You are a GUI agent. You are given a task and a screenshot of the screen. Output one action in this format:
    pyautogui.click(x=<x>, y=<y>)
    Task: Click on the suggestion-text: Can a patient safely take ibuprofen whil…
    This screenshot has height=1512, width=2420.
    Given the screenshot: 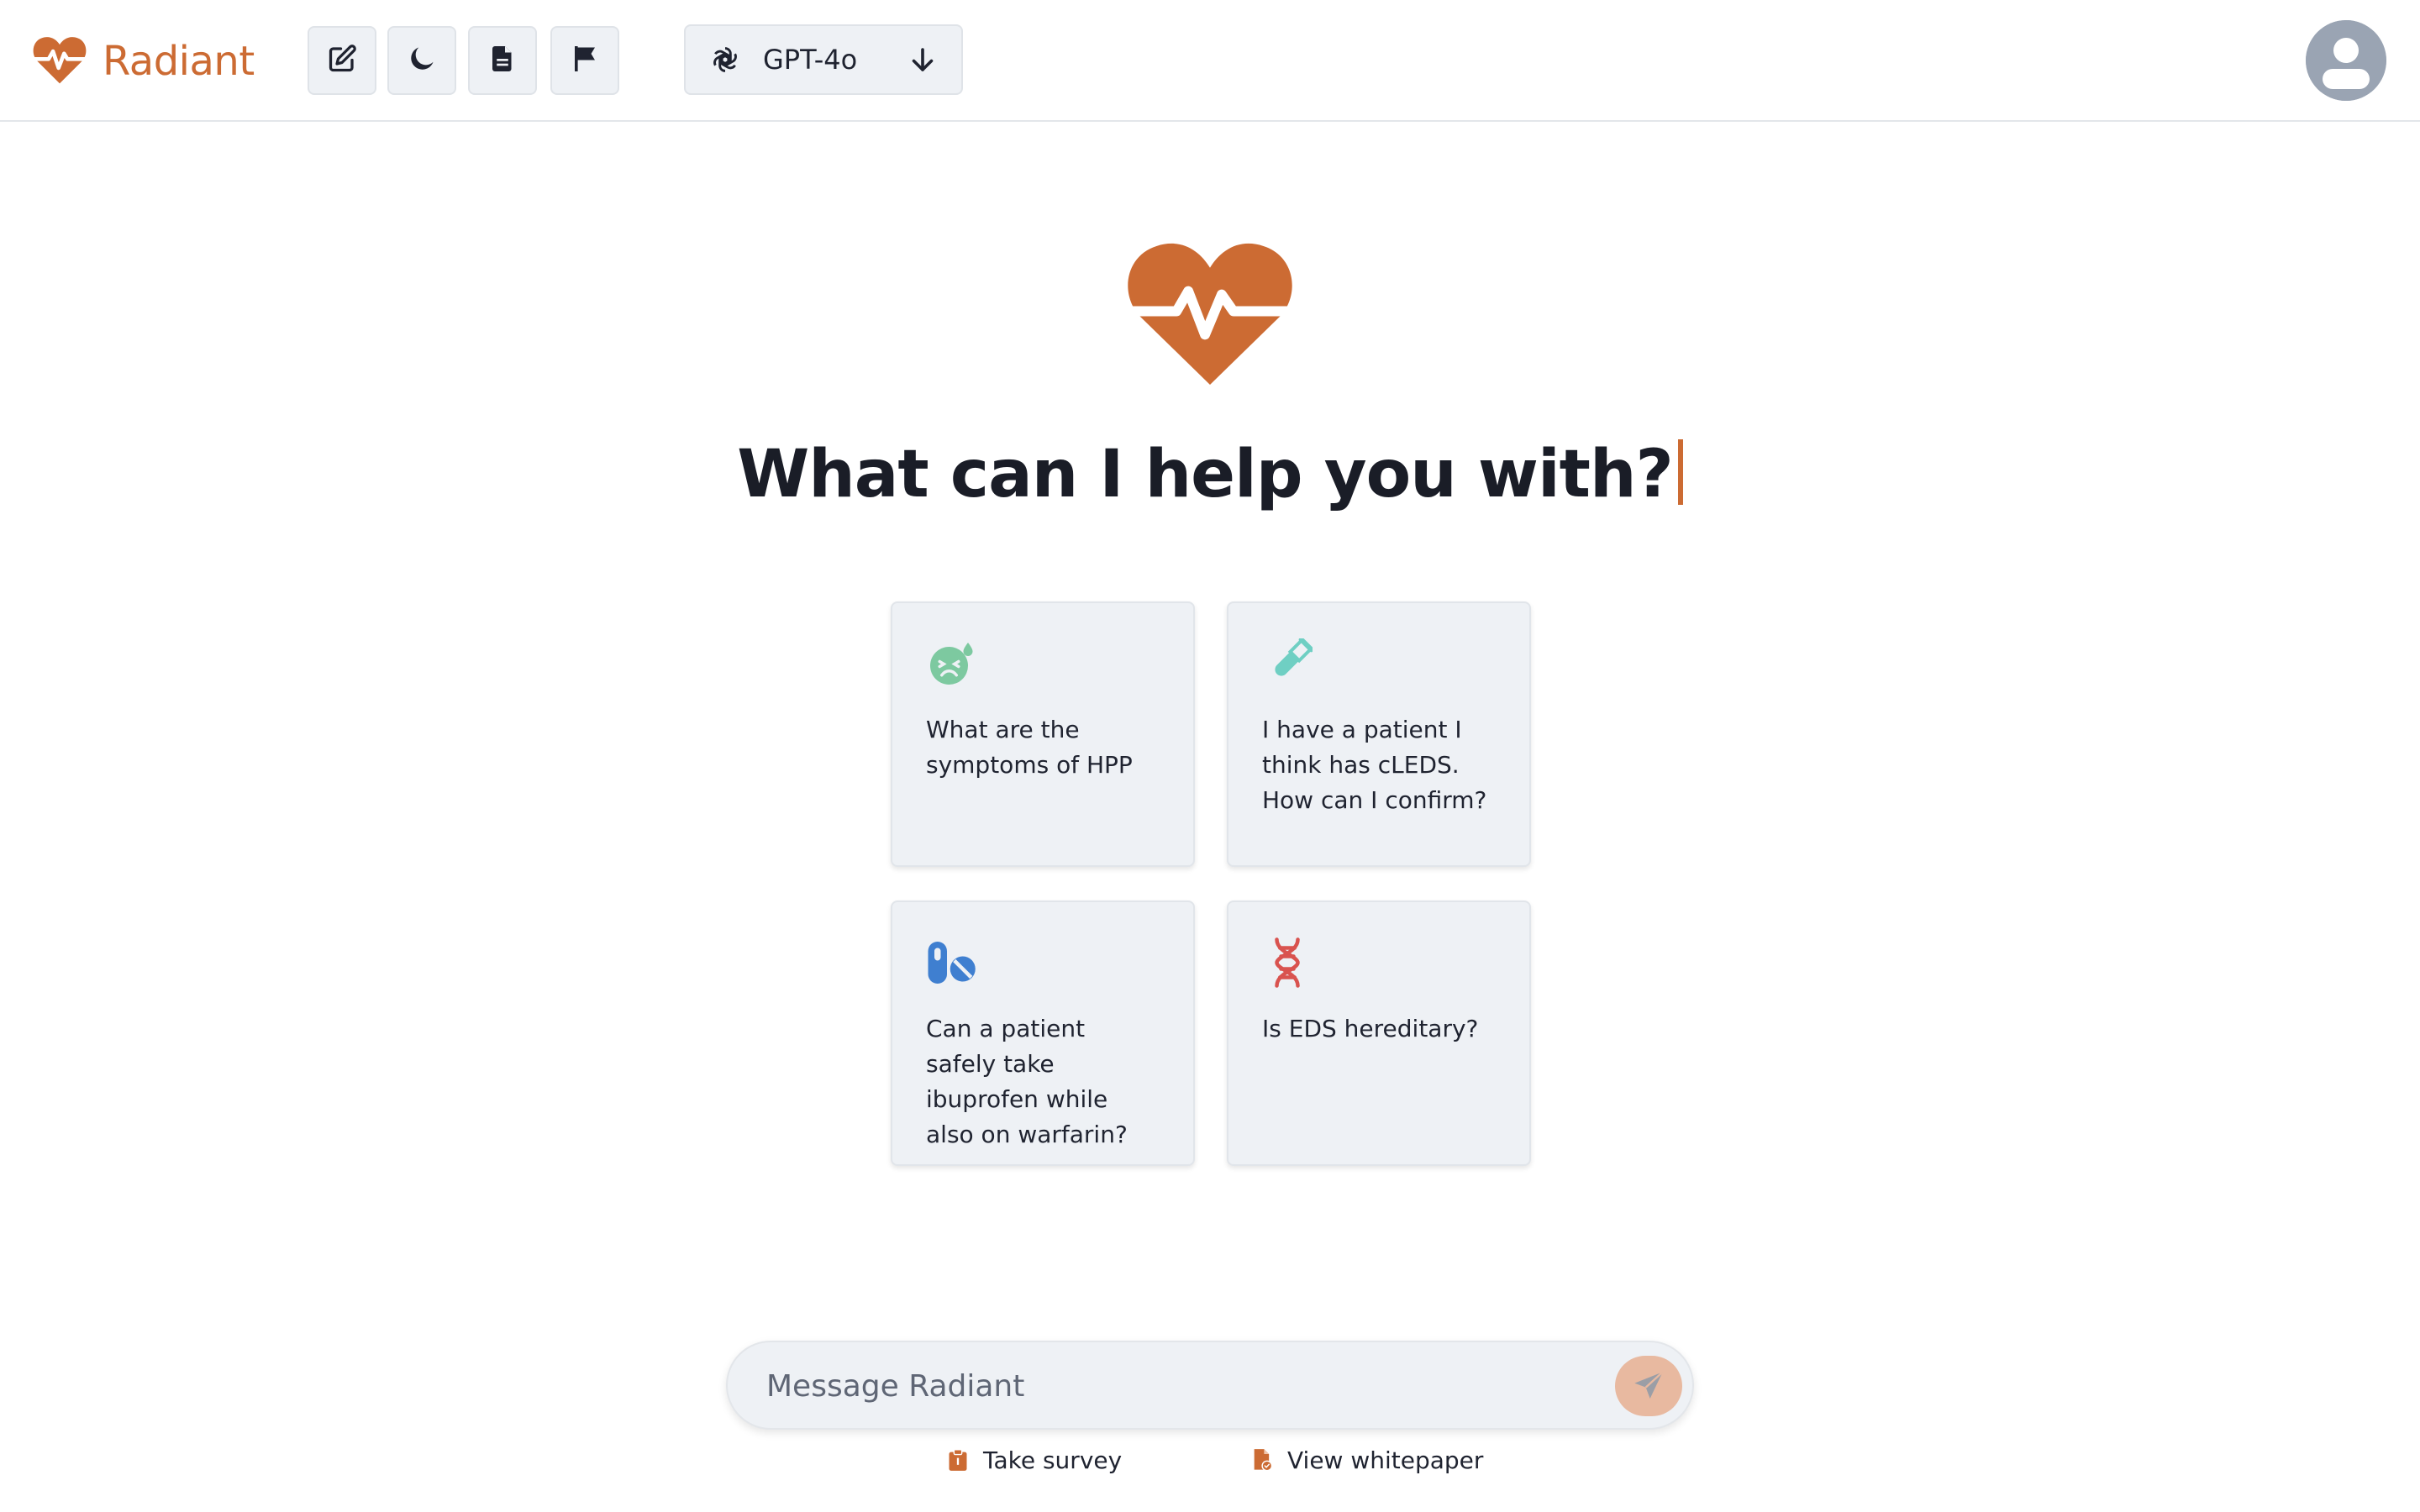 What is the action you would take?
    pyautogui.click(x=1027, y=1081)
    